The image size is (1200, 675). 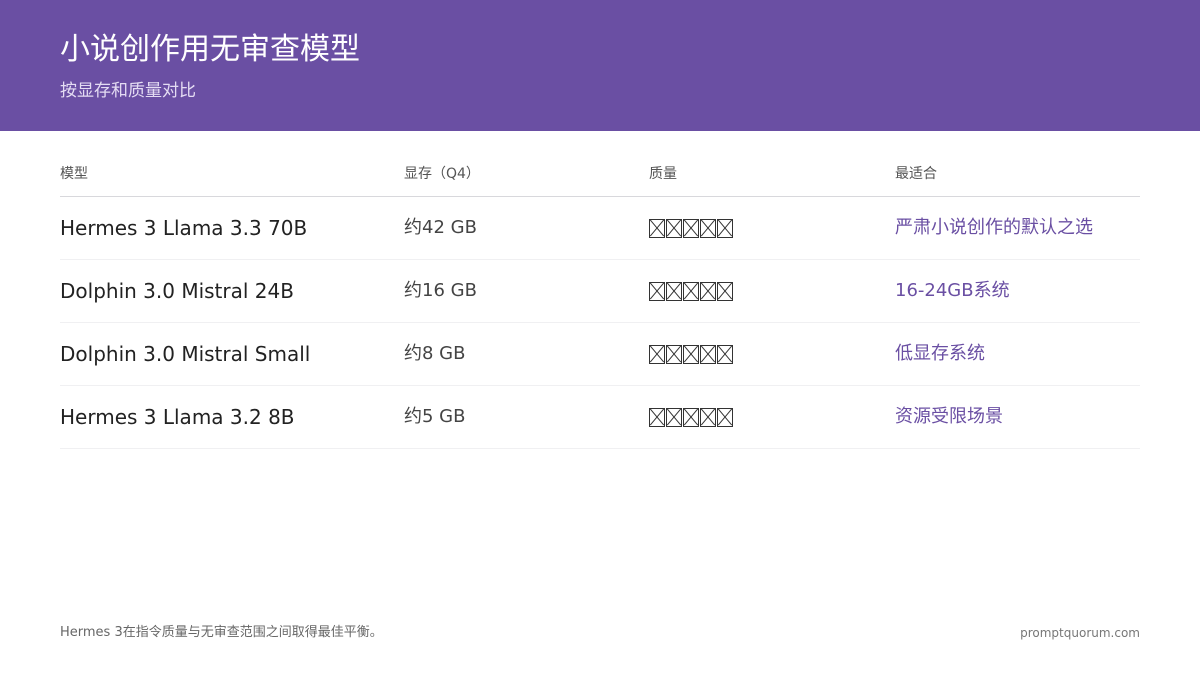 What do you see at coordinates (916, 174) in the screenshot?
I see `column-header-best-for: 最适合` at bounding box center [916, 174].